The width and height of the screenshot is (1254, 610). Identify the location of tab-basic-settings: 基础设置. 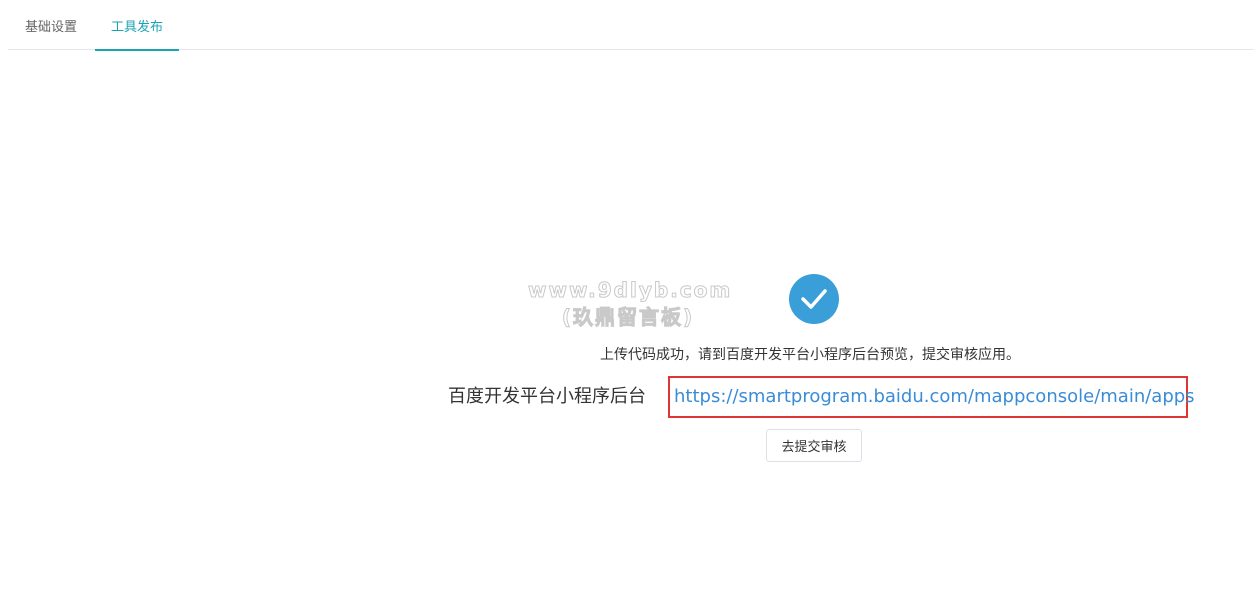
(51, 25).